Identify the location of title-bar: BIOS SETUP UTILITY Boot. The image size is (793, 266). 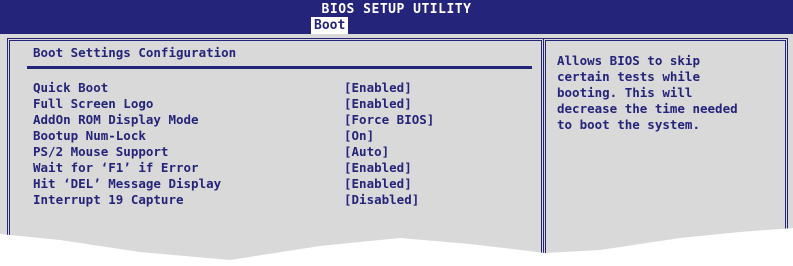
(396, 17).